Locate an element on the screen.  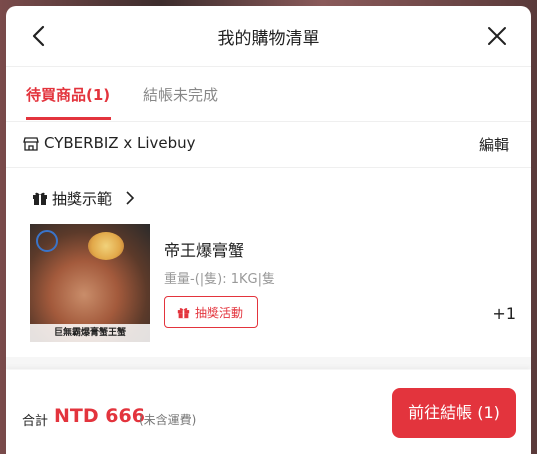
tab-bar: 待買商品(1) 結帳未完成 is located at coordinates (268, 94).